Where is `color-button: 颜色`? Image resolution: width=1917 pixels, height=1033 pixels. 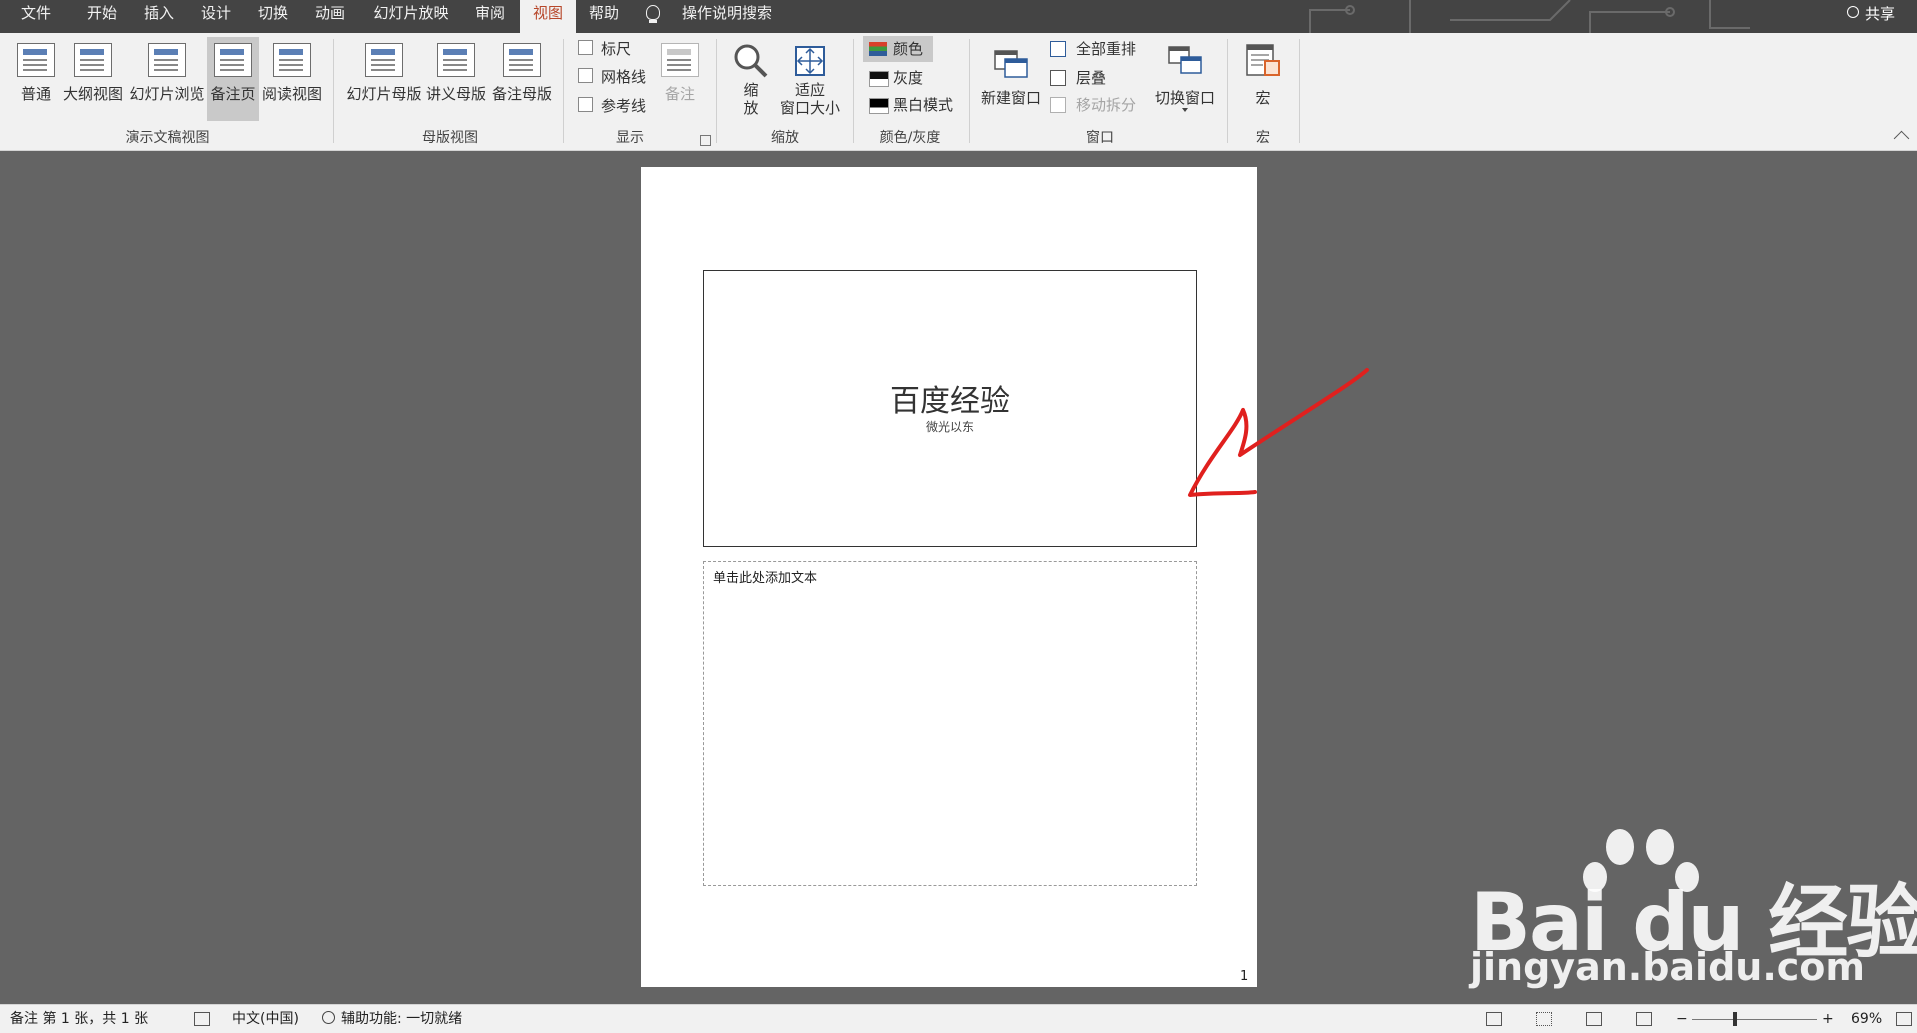
color-button: 颜色 is located at coordinates (898, 49).